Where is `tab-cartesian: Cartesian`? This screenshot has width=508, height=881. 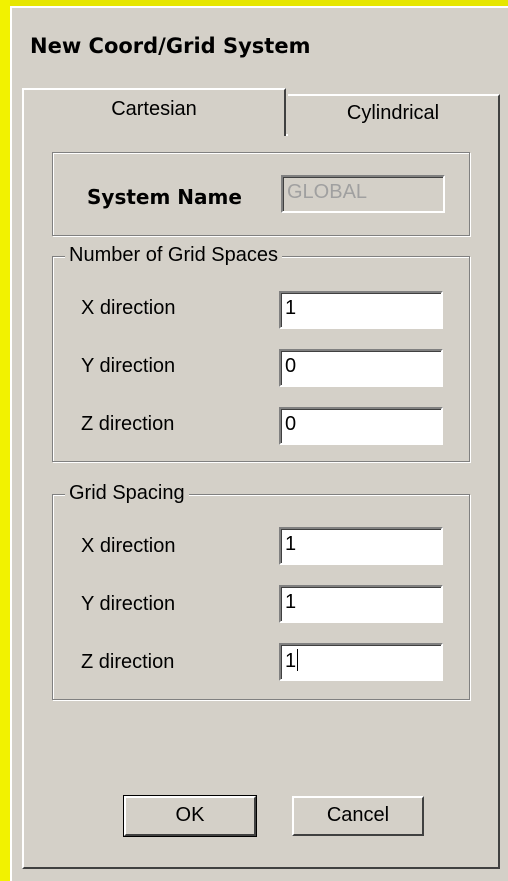
tab-cartesian: Cartesian is located at coordinates (154, 112).